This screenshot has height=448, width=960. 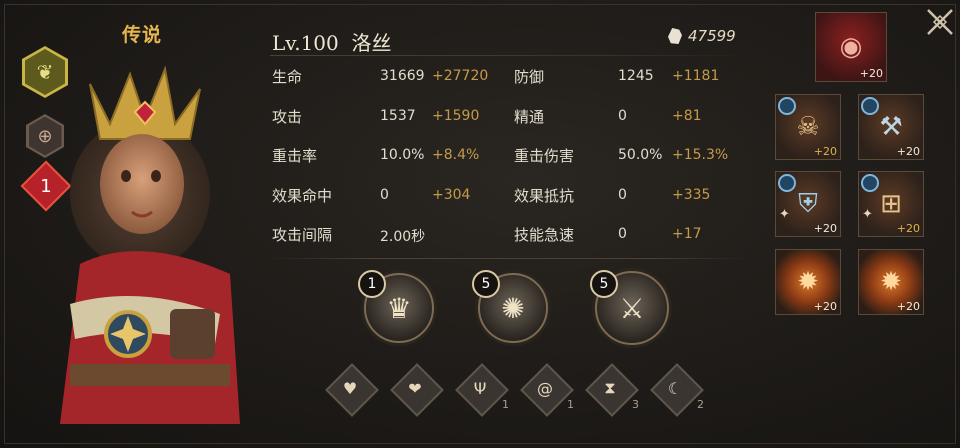 I want to click on stat-base: 2.00秒, so click(x=403, y=237).